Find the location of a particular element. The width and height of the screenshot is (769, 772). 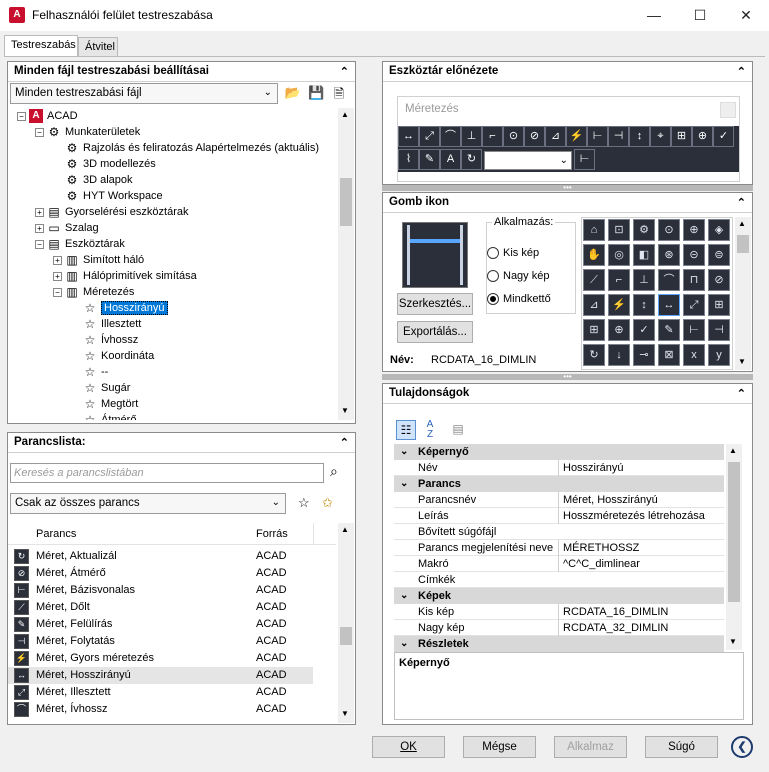

command-row: ⌒ Méret, Ívhossz ACAD is located at coordinates (160, 709).